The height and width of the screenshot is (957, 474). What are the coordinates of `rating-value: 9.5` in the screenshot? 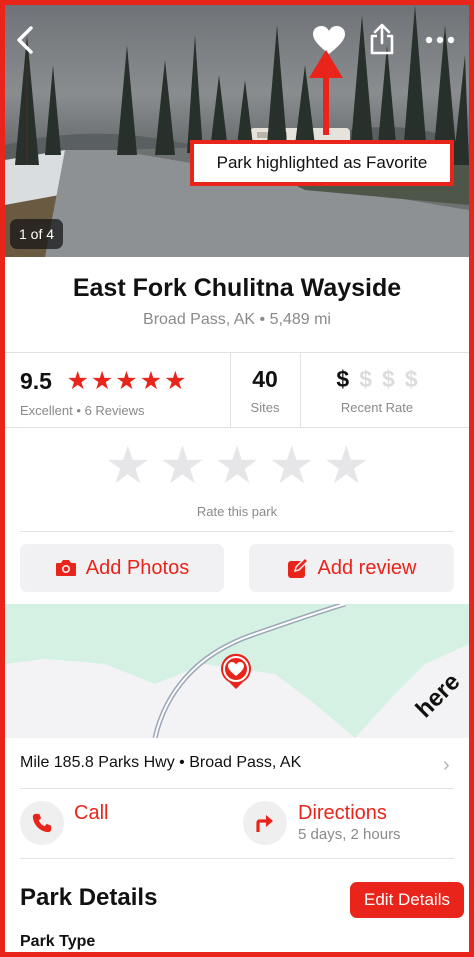 It's located at (36, 380).